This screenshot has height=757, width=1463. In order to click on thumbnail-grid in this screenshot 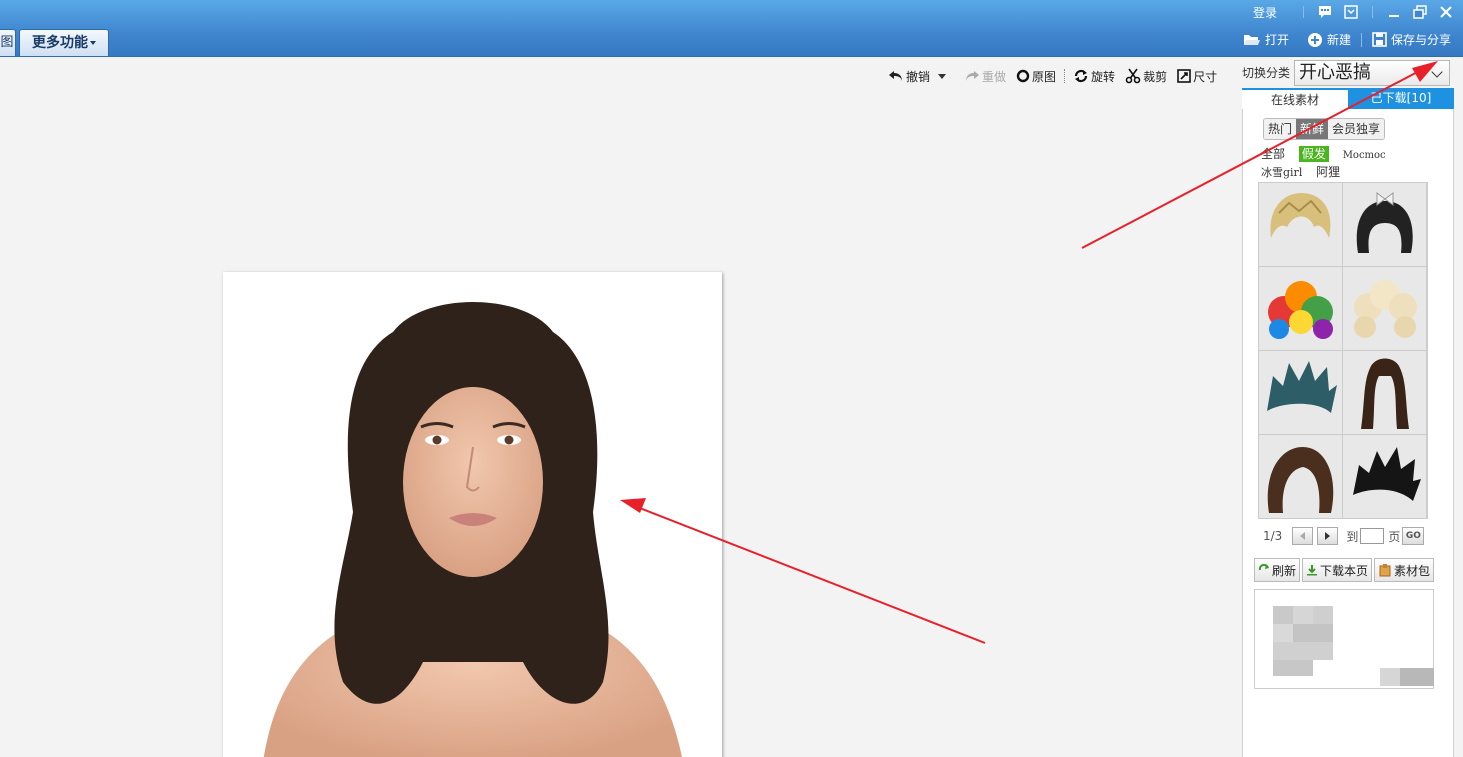, I will do `click(1343, 350)`.